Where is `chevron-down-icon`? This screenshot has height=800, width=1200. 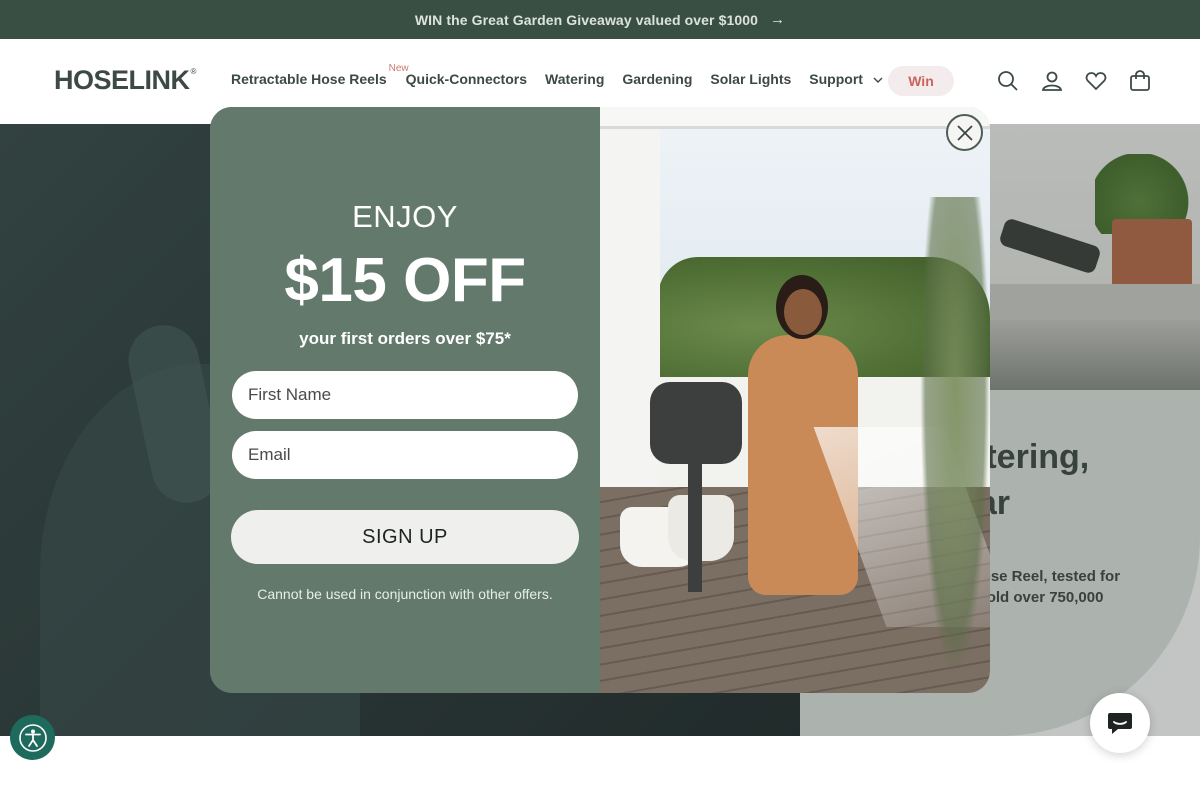
chevron-down-icon is located at coordinates (878, 81).